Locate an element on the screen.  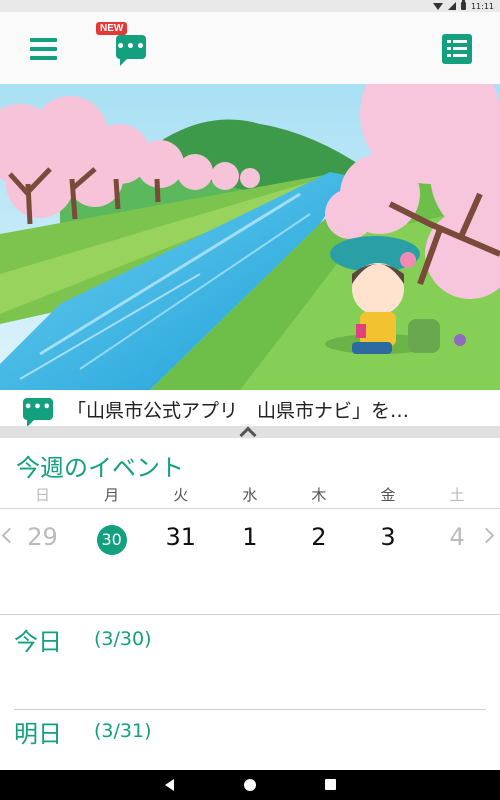
date-cell: 1 is located at coordinates (249, 538).